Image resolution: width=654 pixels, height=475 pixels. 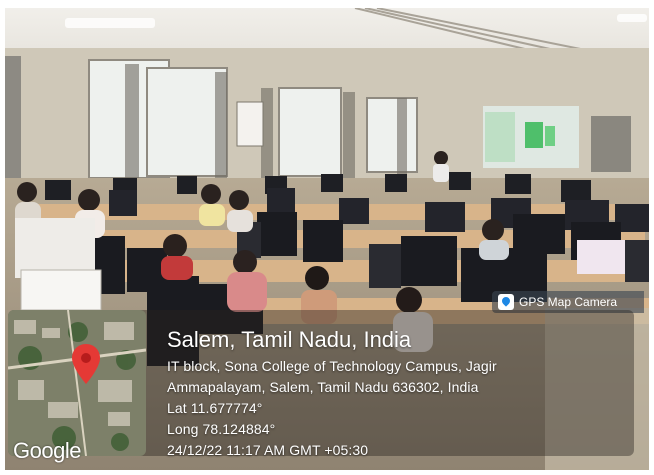 What do you see at coordinates (47, 450) in the screenshot?
I see `google-brand-label: Google` at bounding box center [47, 450].